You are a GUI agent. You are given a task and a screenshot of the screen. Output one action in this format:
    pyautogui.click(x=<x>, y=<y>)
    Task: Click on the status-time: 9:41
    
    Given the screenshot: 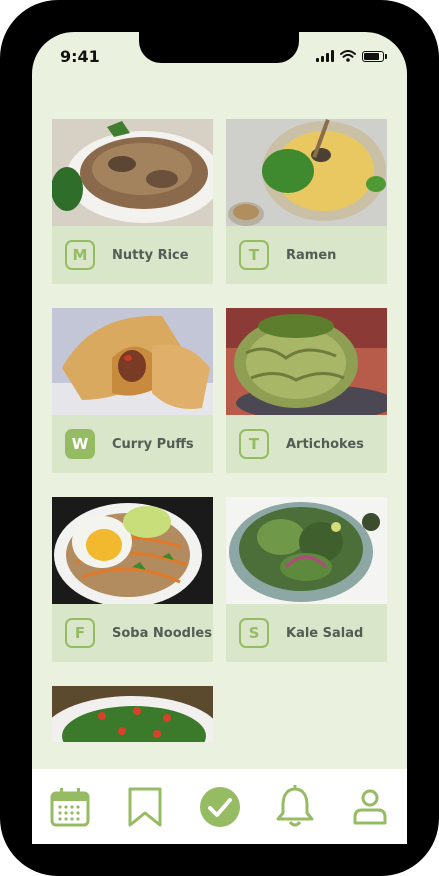 What is the action you would take?
    pyautogui.click(x=80, y=56)
    